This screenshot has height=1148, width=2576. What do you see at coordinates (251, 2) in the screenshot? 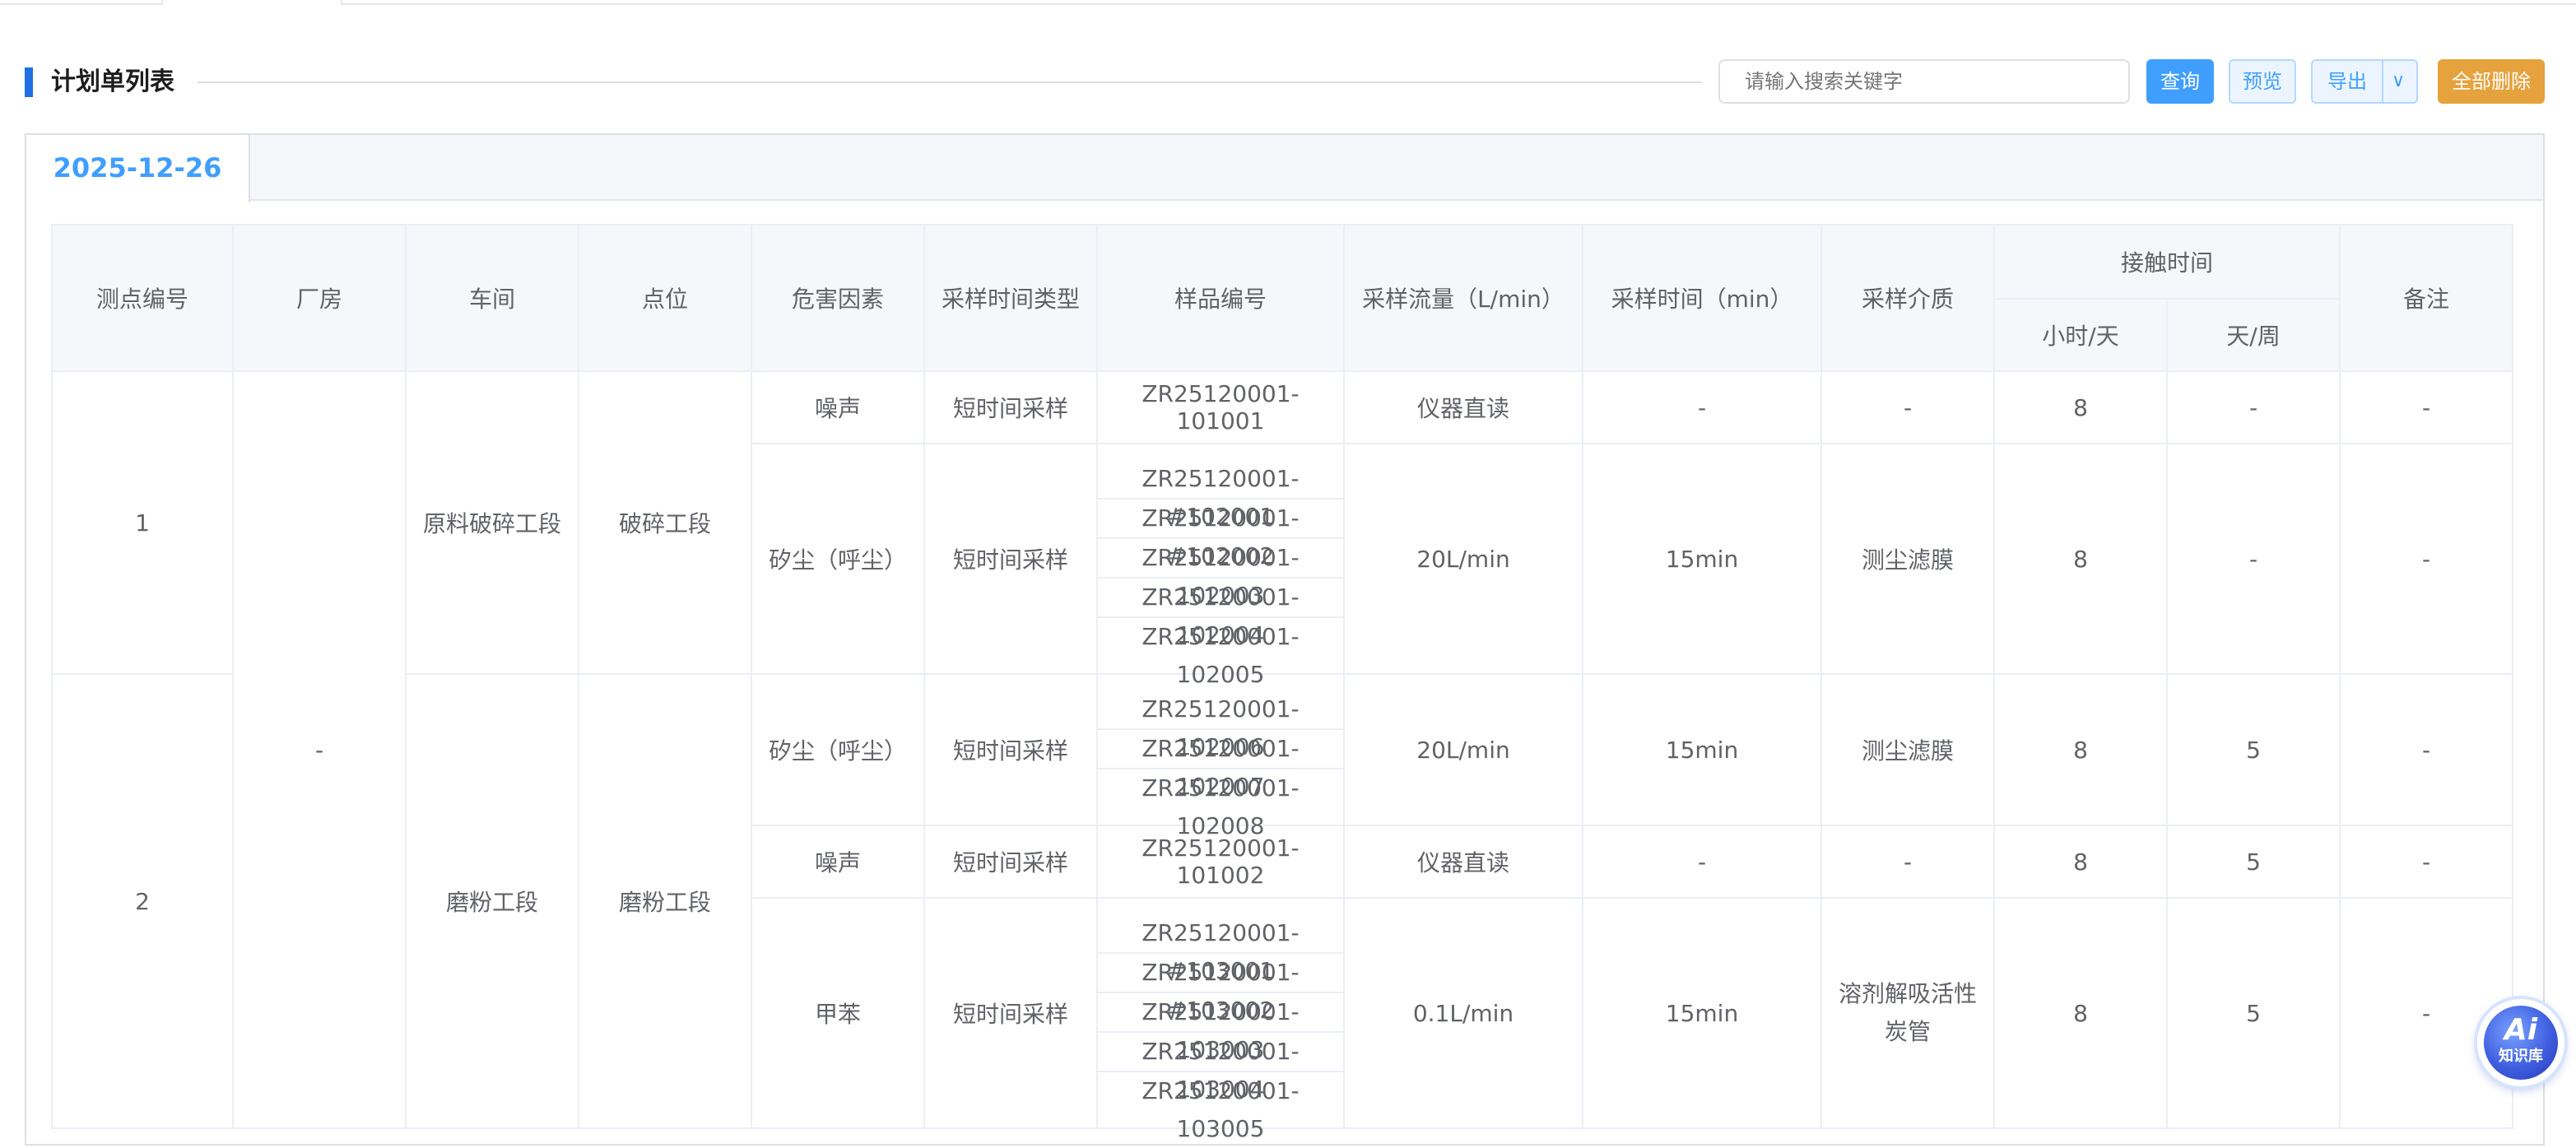
I see `top-active-tab` at bounding box center [251, 2].